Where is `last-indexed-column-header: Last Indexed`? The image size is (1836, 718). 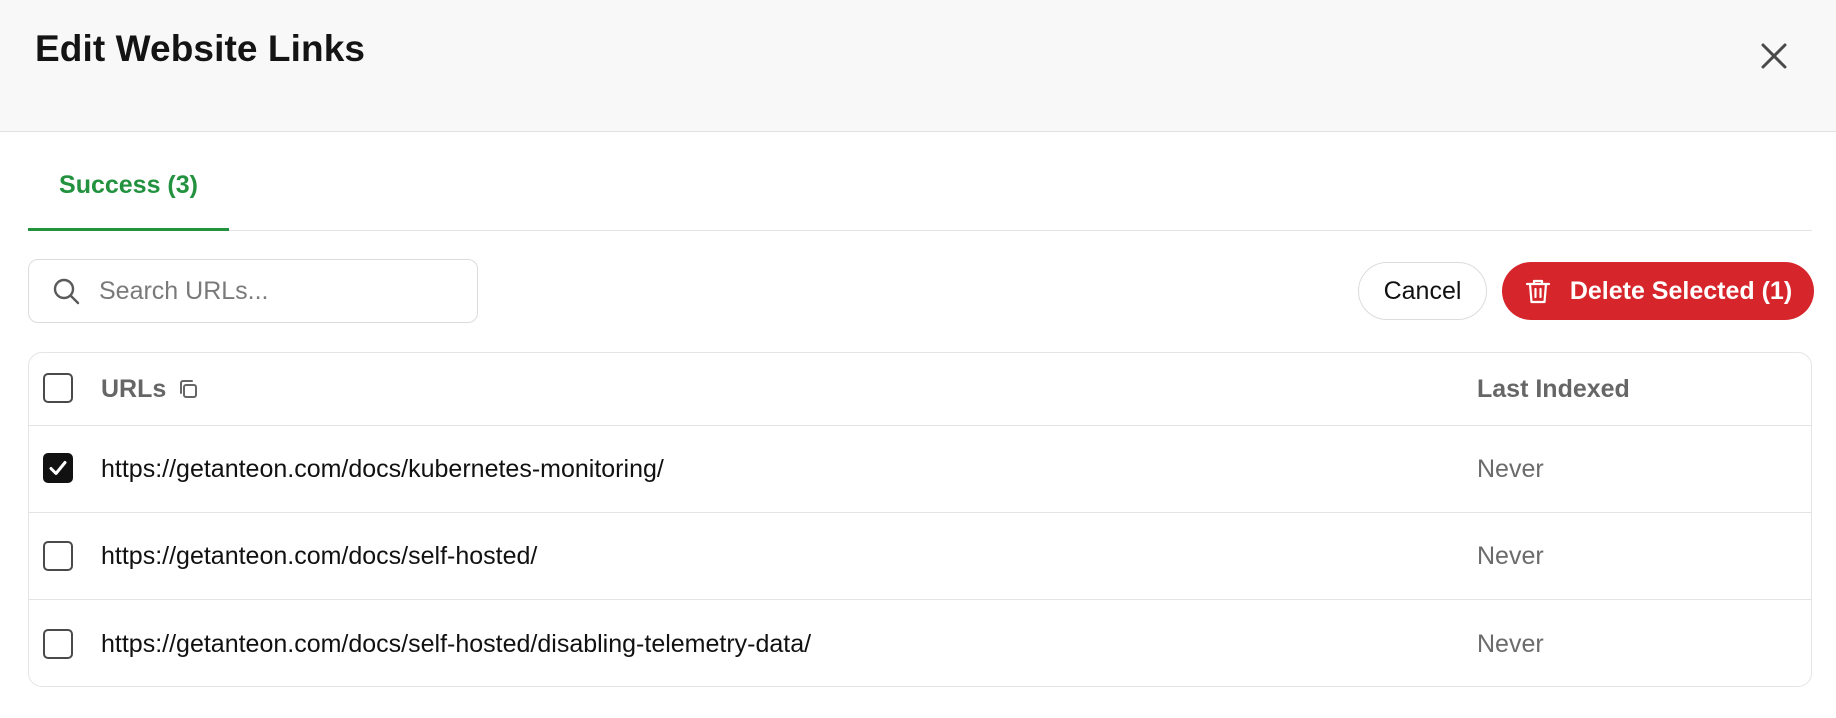 last-indexed-column-header: Last Indexed is located at coordinates (1553, 389).